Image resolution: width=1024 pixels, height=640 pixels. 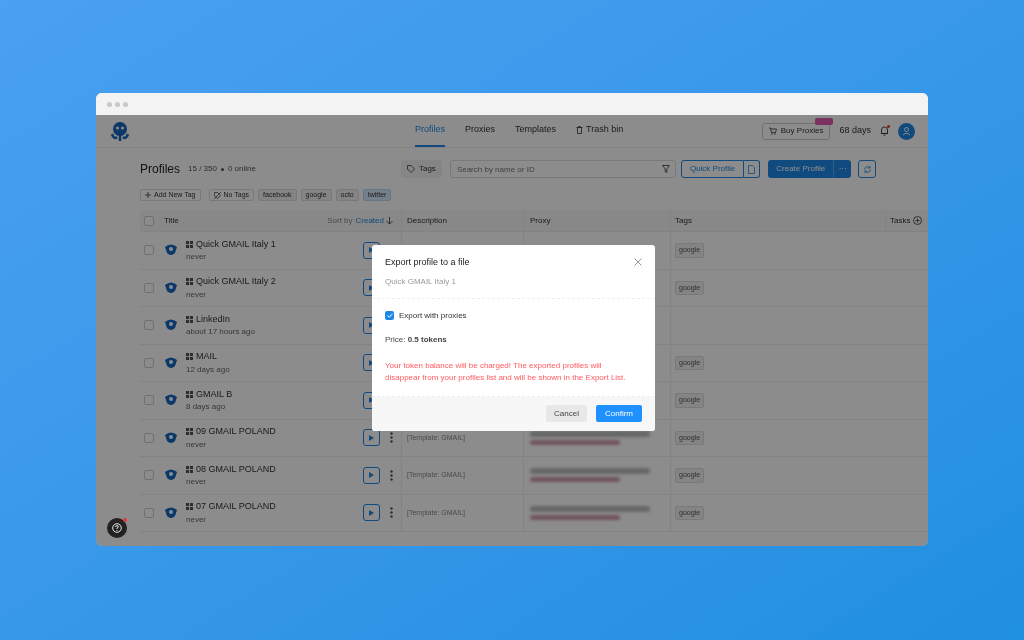 What do you see at coordinates (171, 220) in the screenshot?
I see `column-header: Title` at bounding box center [171, 220].